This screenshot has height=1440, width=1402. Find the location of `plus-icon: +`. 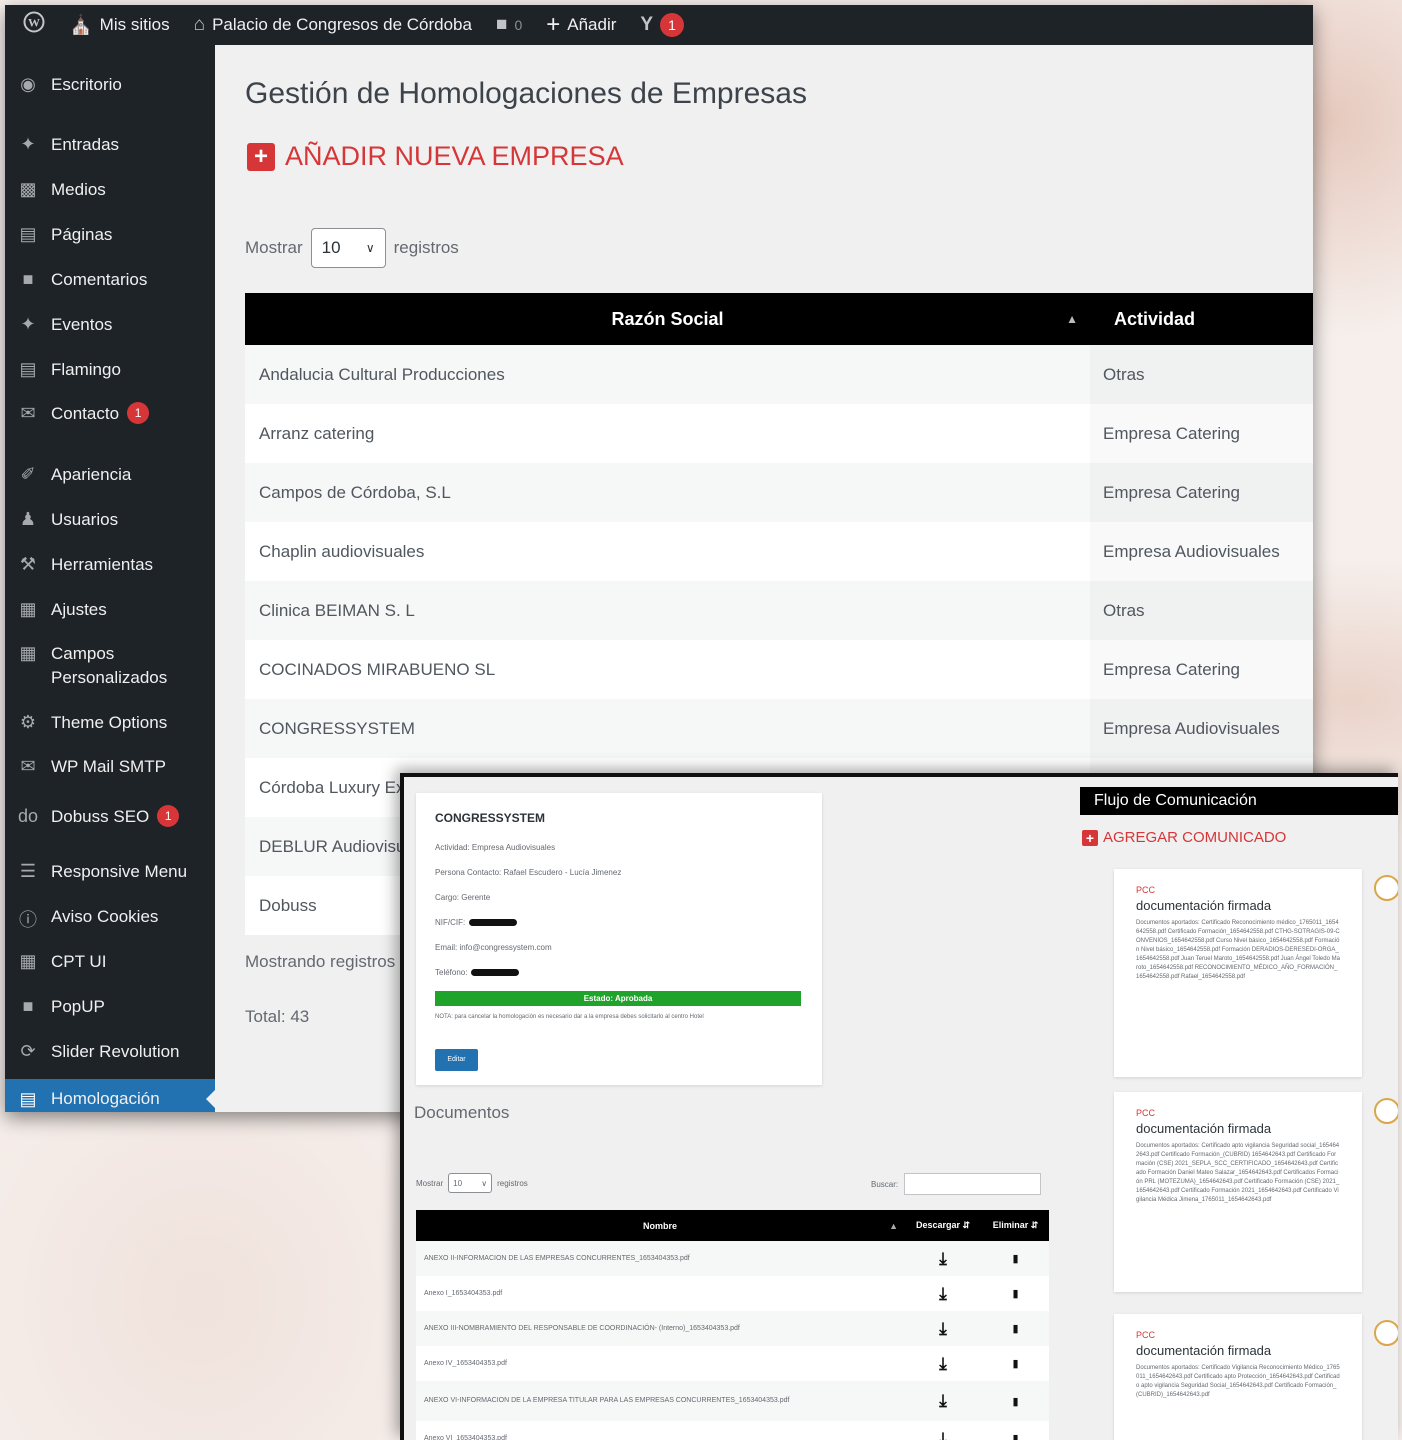

plus-icon: + is located at coordinates (553, 24).